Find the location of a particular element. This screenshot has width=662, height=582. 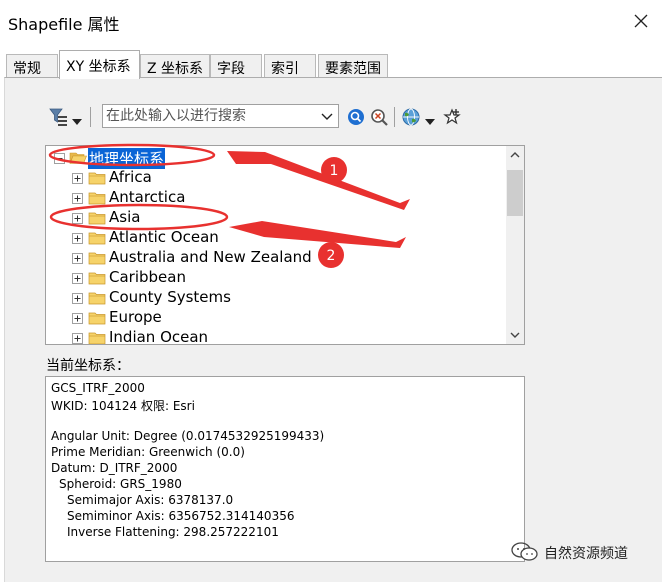

tree-node-label: Africa is located at coordinates (130, 177).